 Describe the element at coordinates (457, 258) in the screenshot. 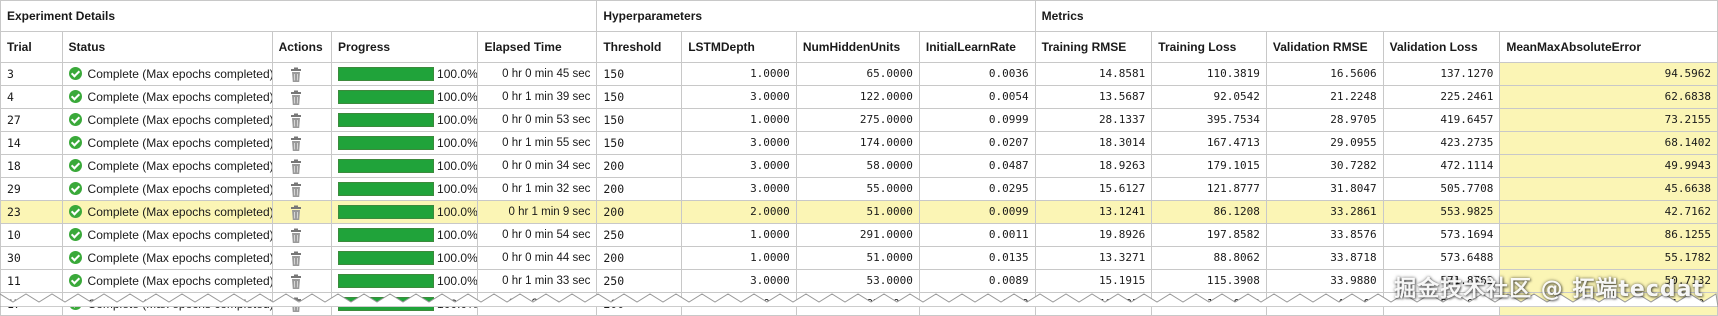

I see `progress-text: 100.0%` at that location.